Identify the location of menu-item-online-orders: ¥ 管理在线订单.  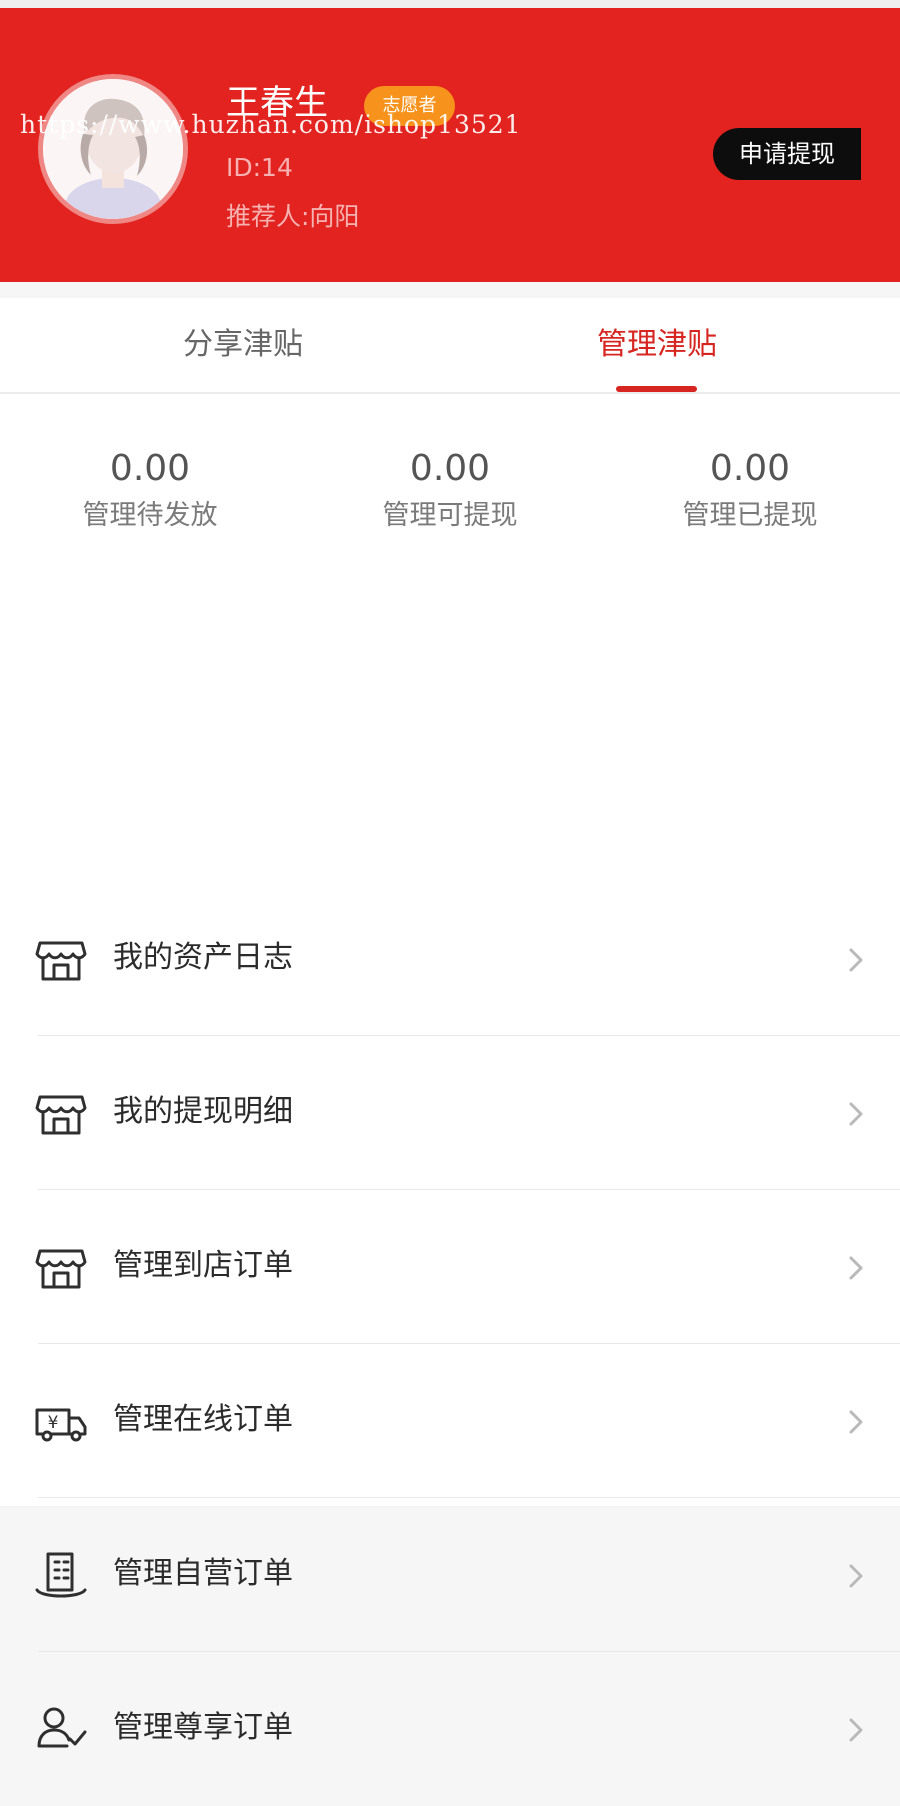
(450, 1421).